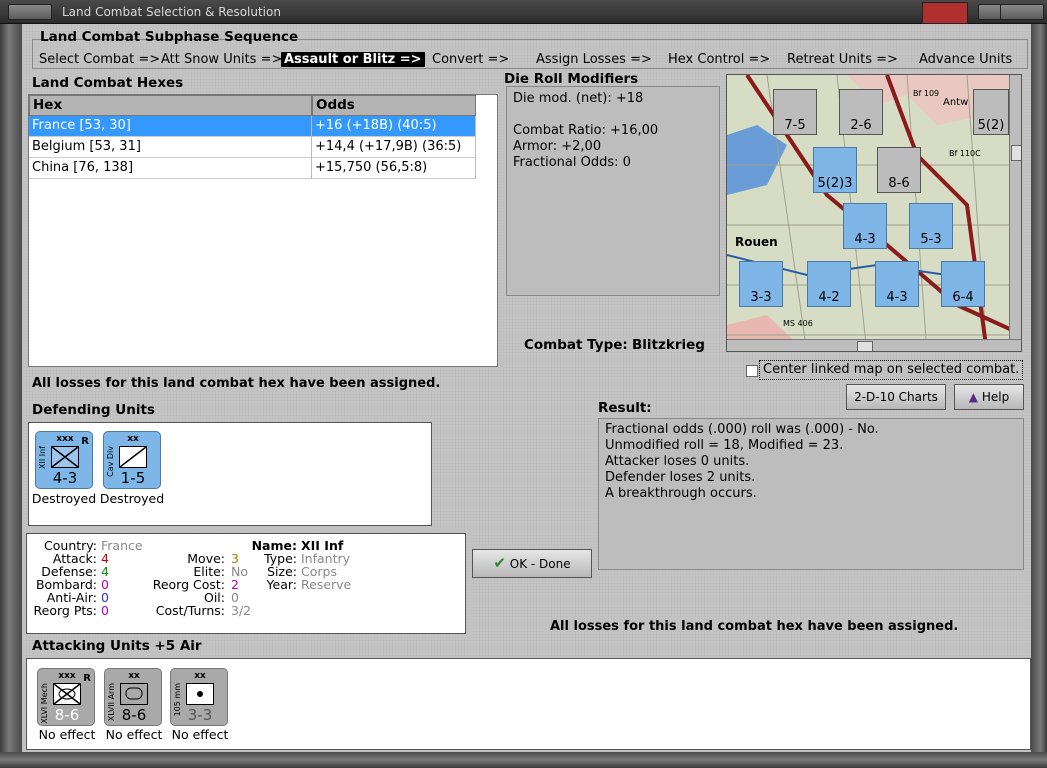 The image size is (1047, 768). I want to click on year-value: Reserve, so click(326, 584).